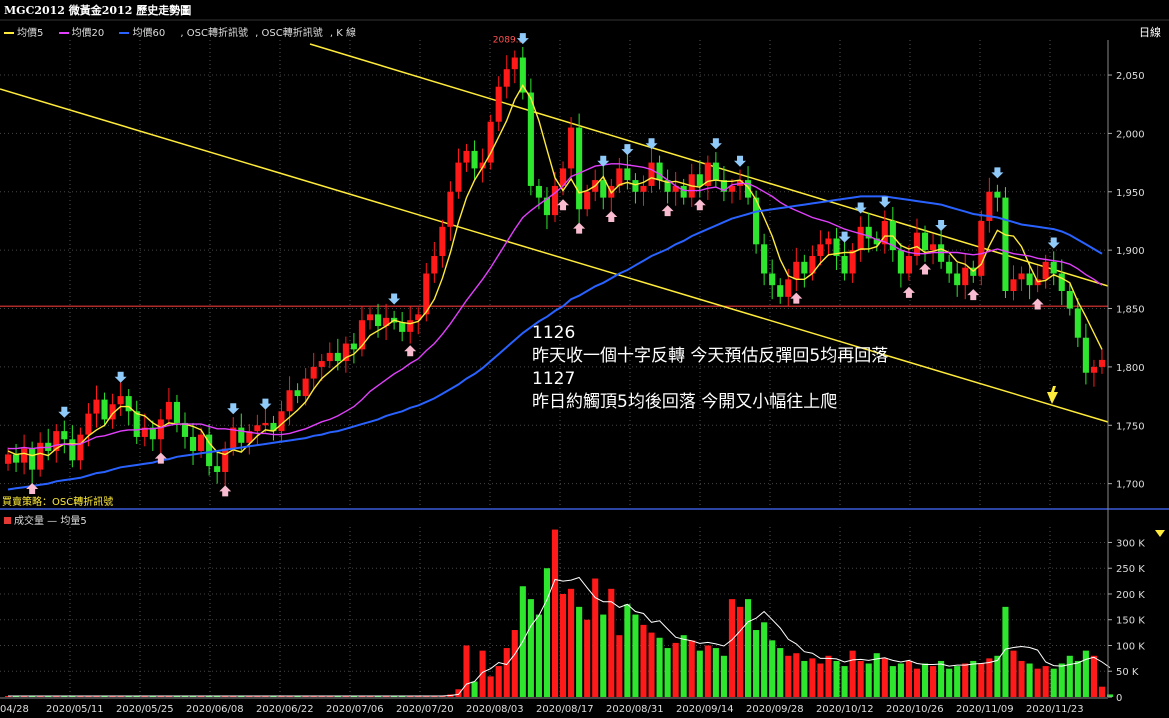 The height and width of the screenshot is (718, 1169). I want to click on indicator-legend: 均價5 均價20 均價60 , OSC轉折訊號 , OSC轉折訊號 , K 線, so click(186, 31).